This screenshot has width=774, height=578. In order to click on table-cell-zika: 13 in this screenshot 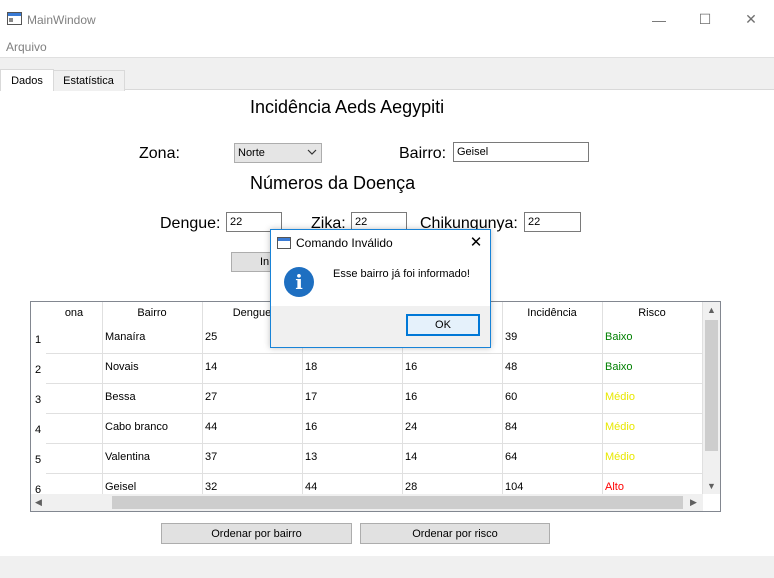, I will do `click(353, 457)`.